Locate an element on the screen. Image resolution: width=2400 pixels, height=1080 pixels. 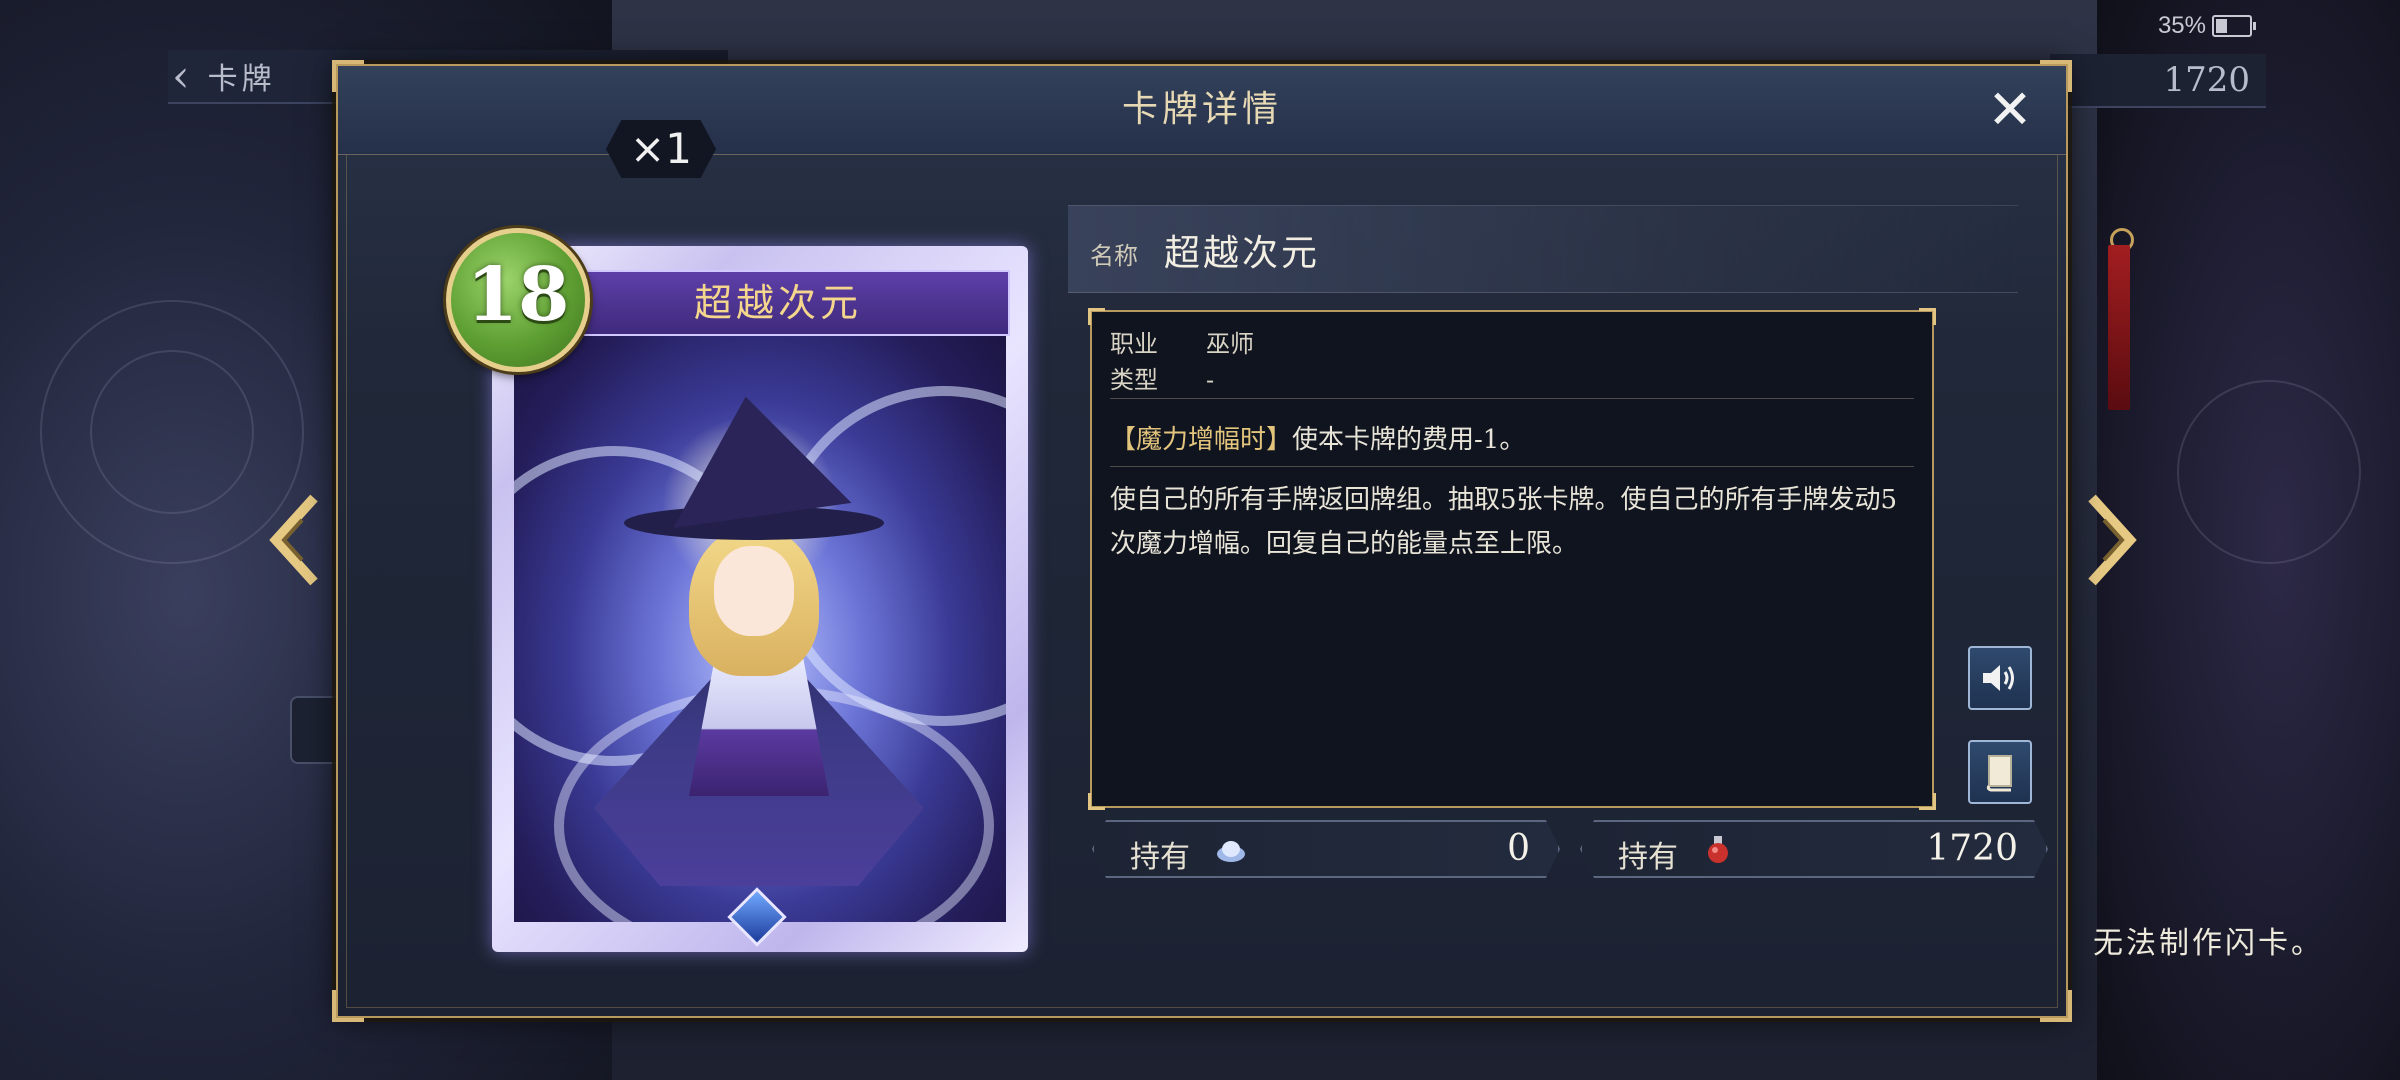
chevron-right-icon is located at coordinates (2112, 540).